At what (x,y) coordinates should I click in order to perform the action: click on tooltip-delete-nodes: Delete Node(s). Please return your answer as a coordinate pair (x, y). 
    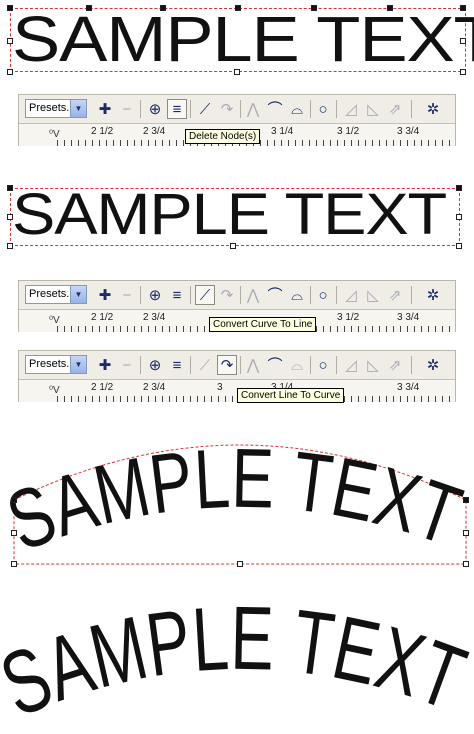
    Looking at the image, I should click on (223, 136).